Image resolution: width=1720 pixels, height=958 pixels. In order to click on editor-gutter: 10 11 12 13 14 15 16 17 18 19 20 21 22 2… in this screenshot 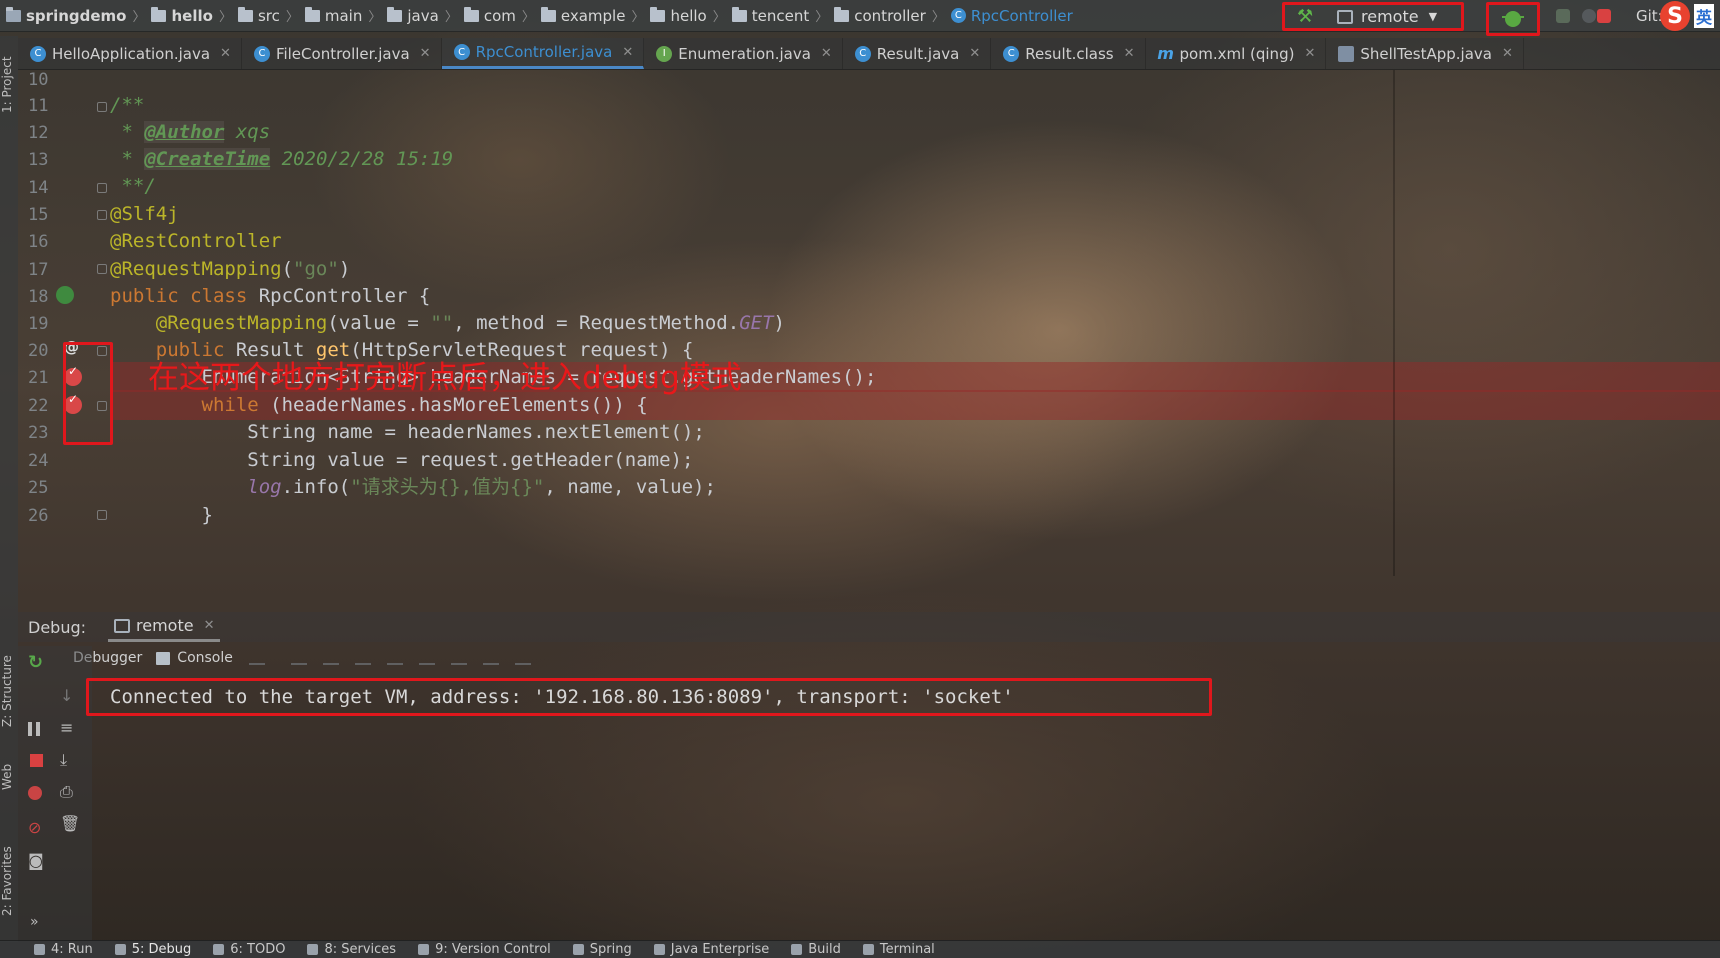, I will do `click(65, 325)`.